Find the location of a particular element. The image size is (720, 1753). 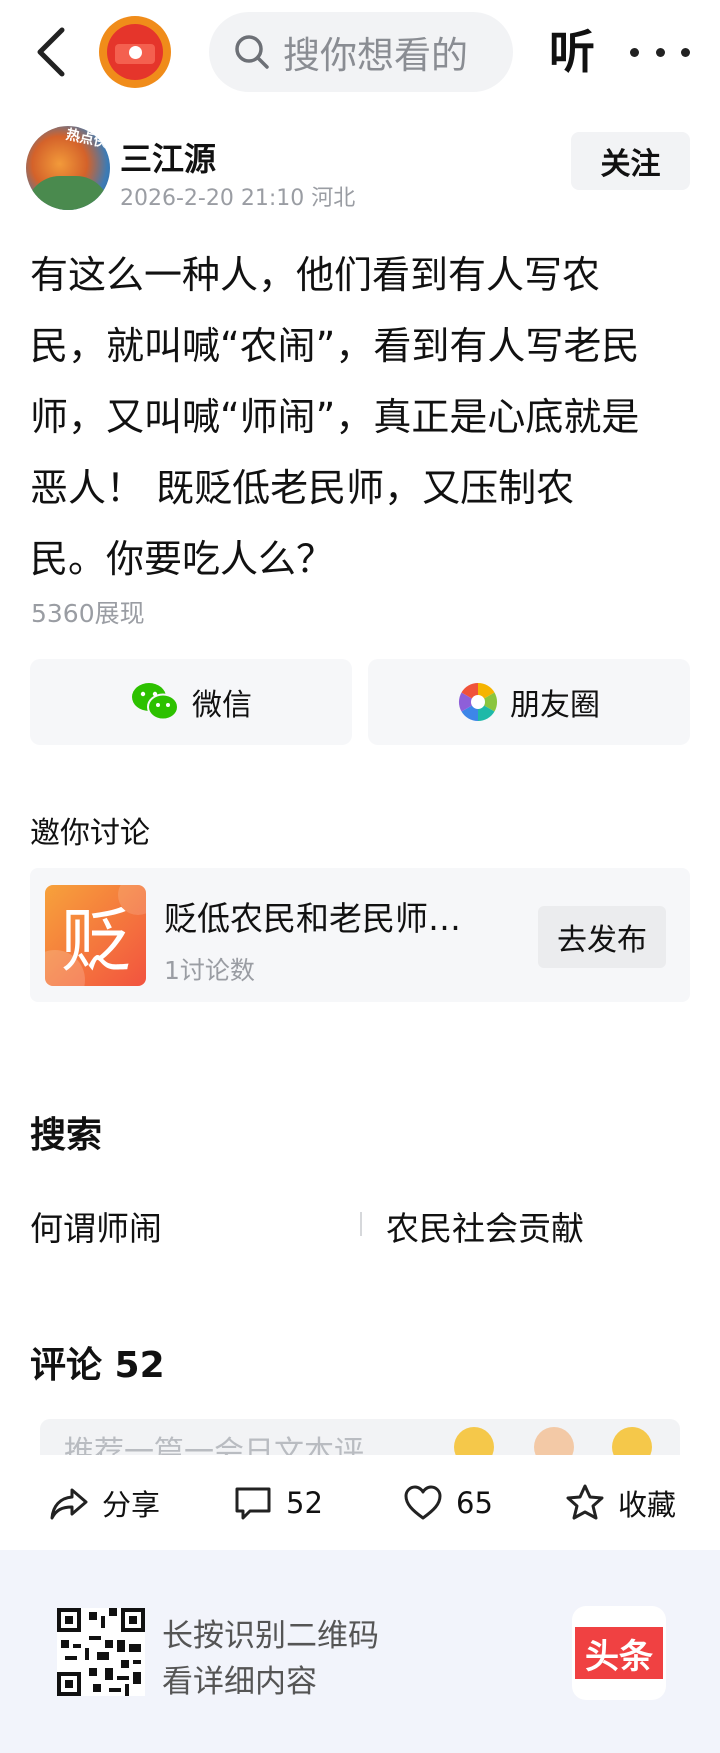

comments-heading: 评论 52 is located at coordinates (97, 1365).